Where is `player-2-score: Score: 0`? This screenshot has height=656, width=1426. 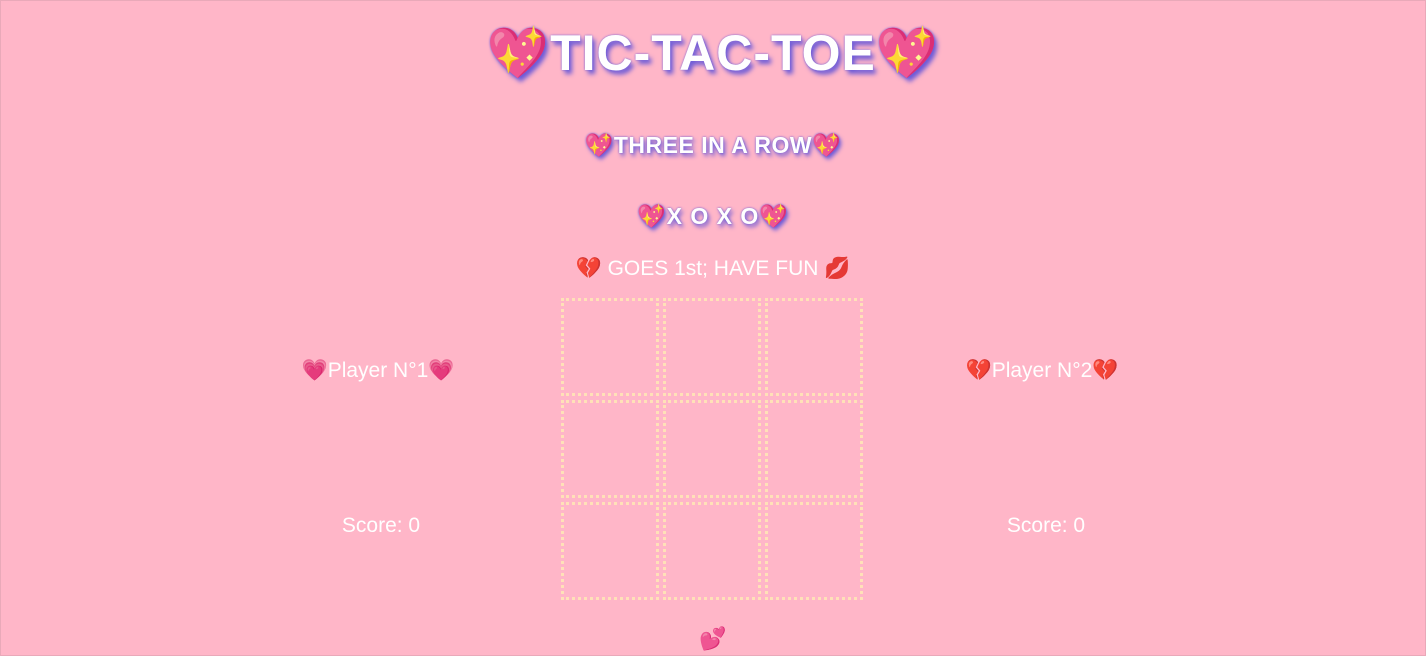
player-2-score: Score: 0 is located at coordinates (1046, 525).